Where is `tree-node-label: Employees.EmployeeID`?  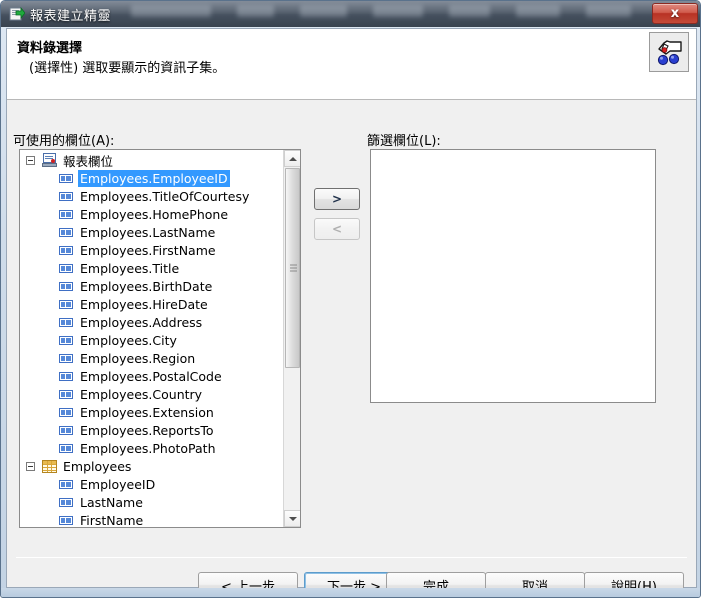
tree-node-label: Employees.EmployeeID is located at coordinates (154, 178).